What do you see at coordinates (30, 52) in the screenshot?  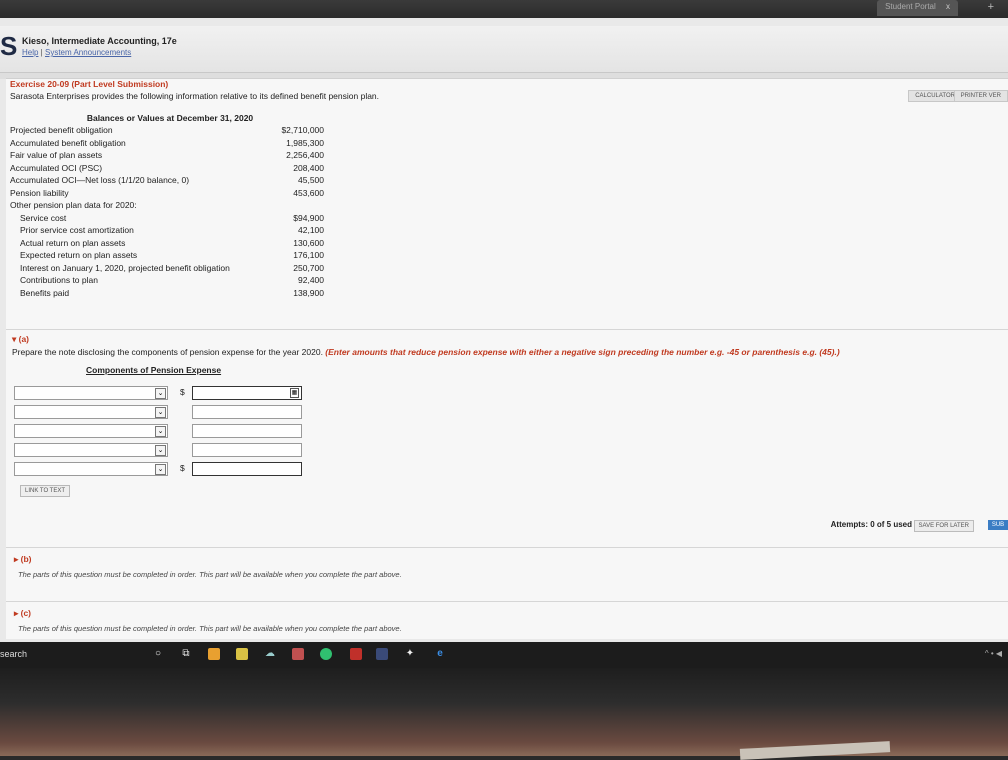 I see `help-link: Help` at bounding box center [30, 52].